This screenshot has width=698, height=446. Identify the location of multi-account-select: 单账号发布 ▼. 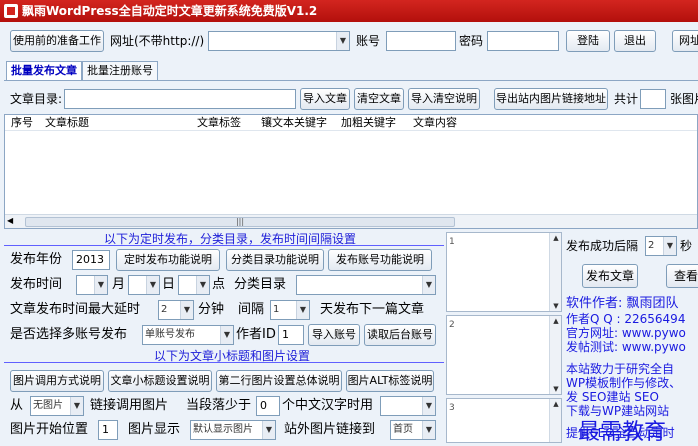
(188, 335).